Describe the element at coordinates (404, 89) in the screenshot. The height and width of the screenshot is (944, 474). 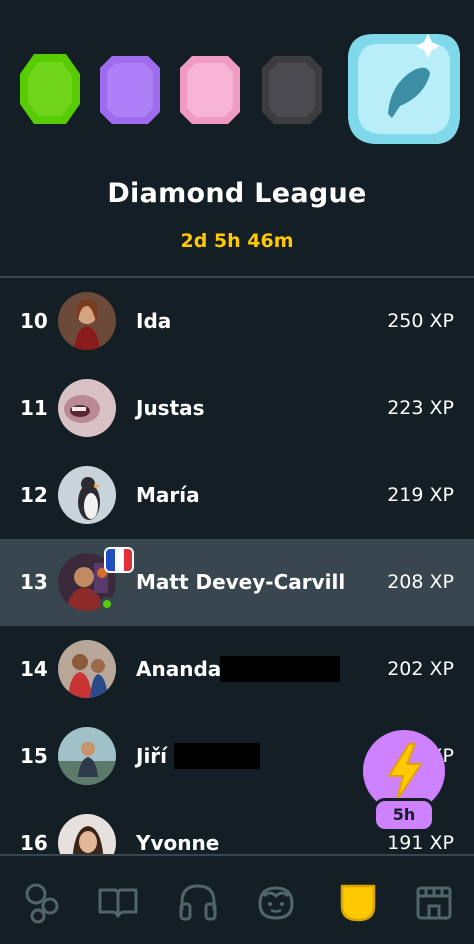
I see `diamond-league-badge-icon` at that location.